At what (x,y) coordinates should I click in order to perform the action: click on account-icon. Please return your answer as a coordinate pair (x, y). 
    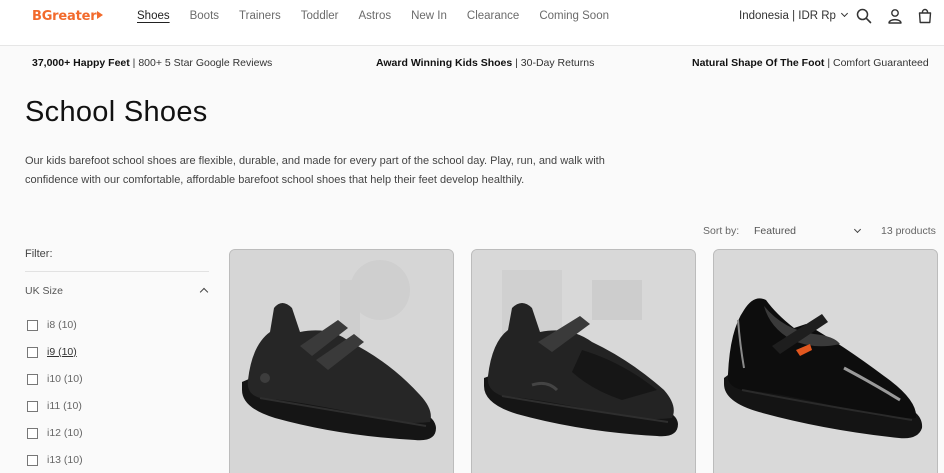
    Looking at the image, I should click on (895, 16).